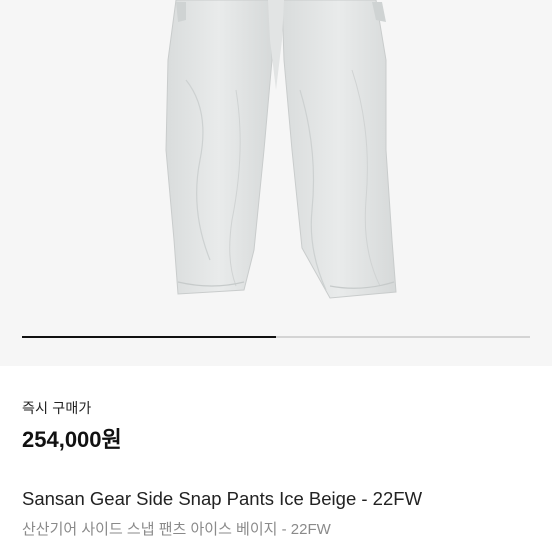 This screenshot has height=552, width=552. I want to click on price: 254,000원, so click(72, 439).